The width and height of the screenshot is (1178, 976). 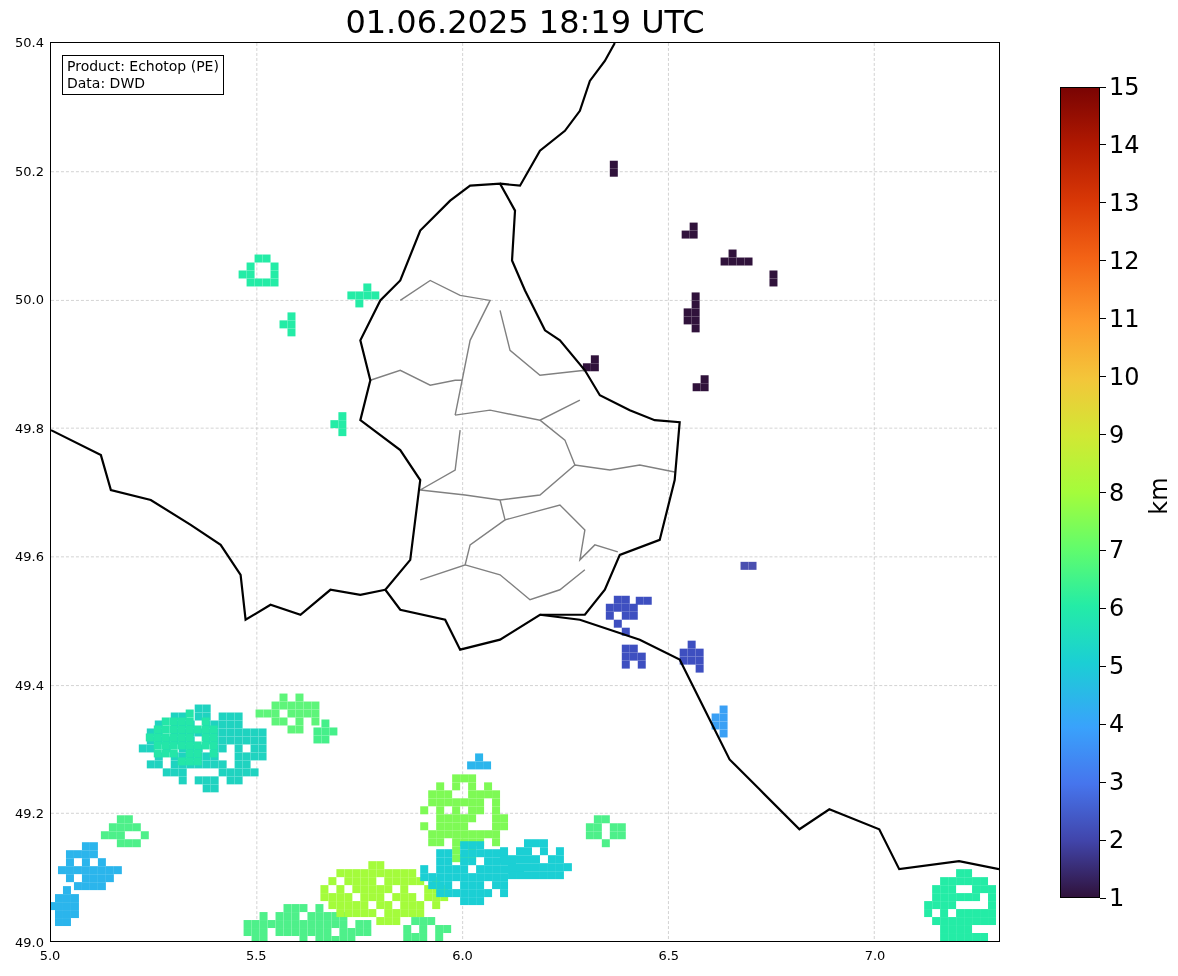 I want to click on colorbar-label: km, so click(x=1158, y=496).